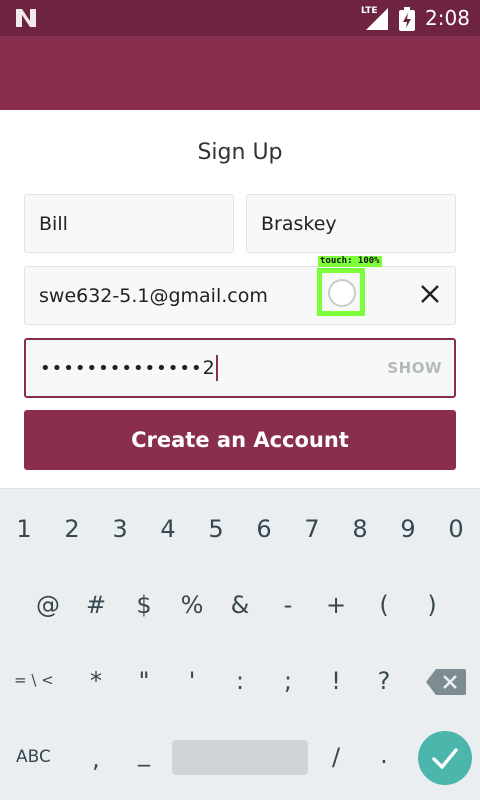 The width and height of the screenshot is (480, 800). What do you see at coordinates (384, 605) in the screenshot?
I see `key: (` at bounding box center [384, 605].